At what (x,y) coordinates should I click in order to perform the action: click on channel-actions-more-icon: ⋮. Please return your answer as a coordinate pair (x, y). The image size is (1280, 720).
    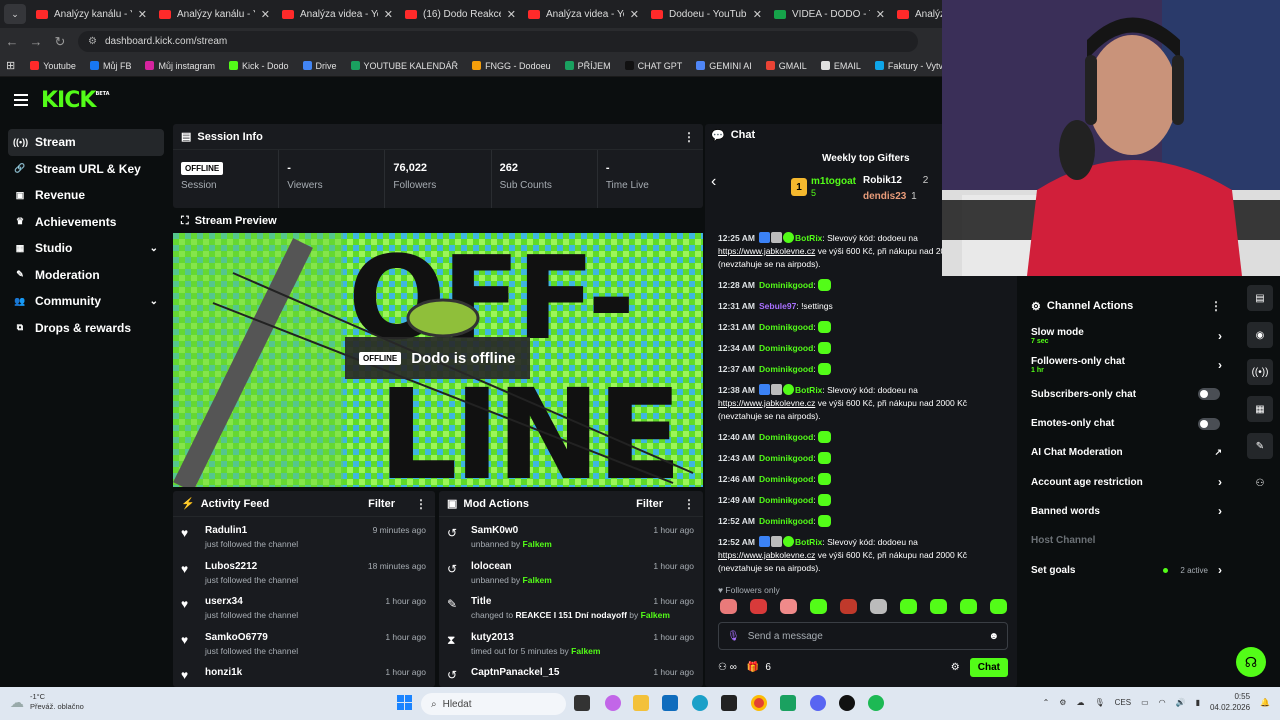
    Looking at the image, I should click on (1216, 306).